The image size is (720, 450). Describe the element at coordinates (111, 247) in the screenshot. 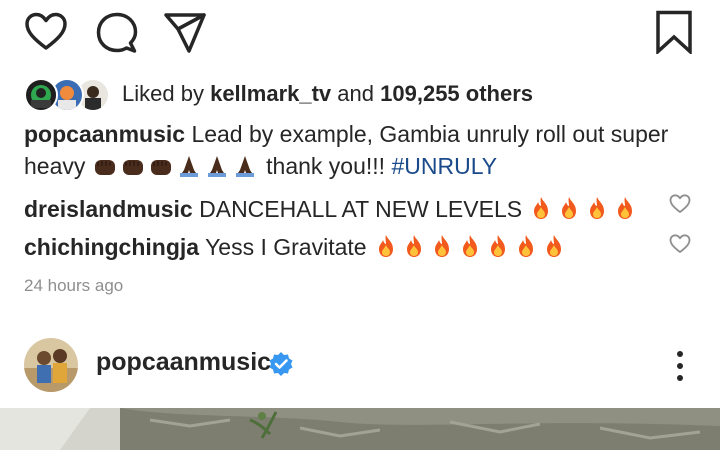

I see `comment-username: chichingchingja` at that location.